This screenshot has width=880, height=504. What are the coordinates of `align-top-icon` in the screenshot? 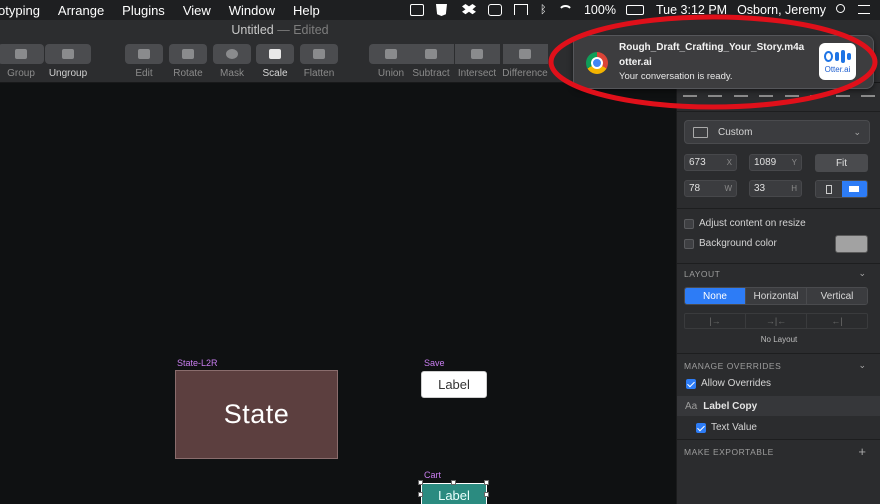 It's located at (791, 92).